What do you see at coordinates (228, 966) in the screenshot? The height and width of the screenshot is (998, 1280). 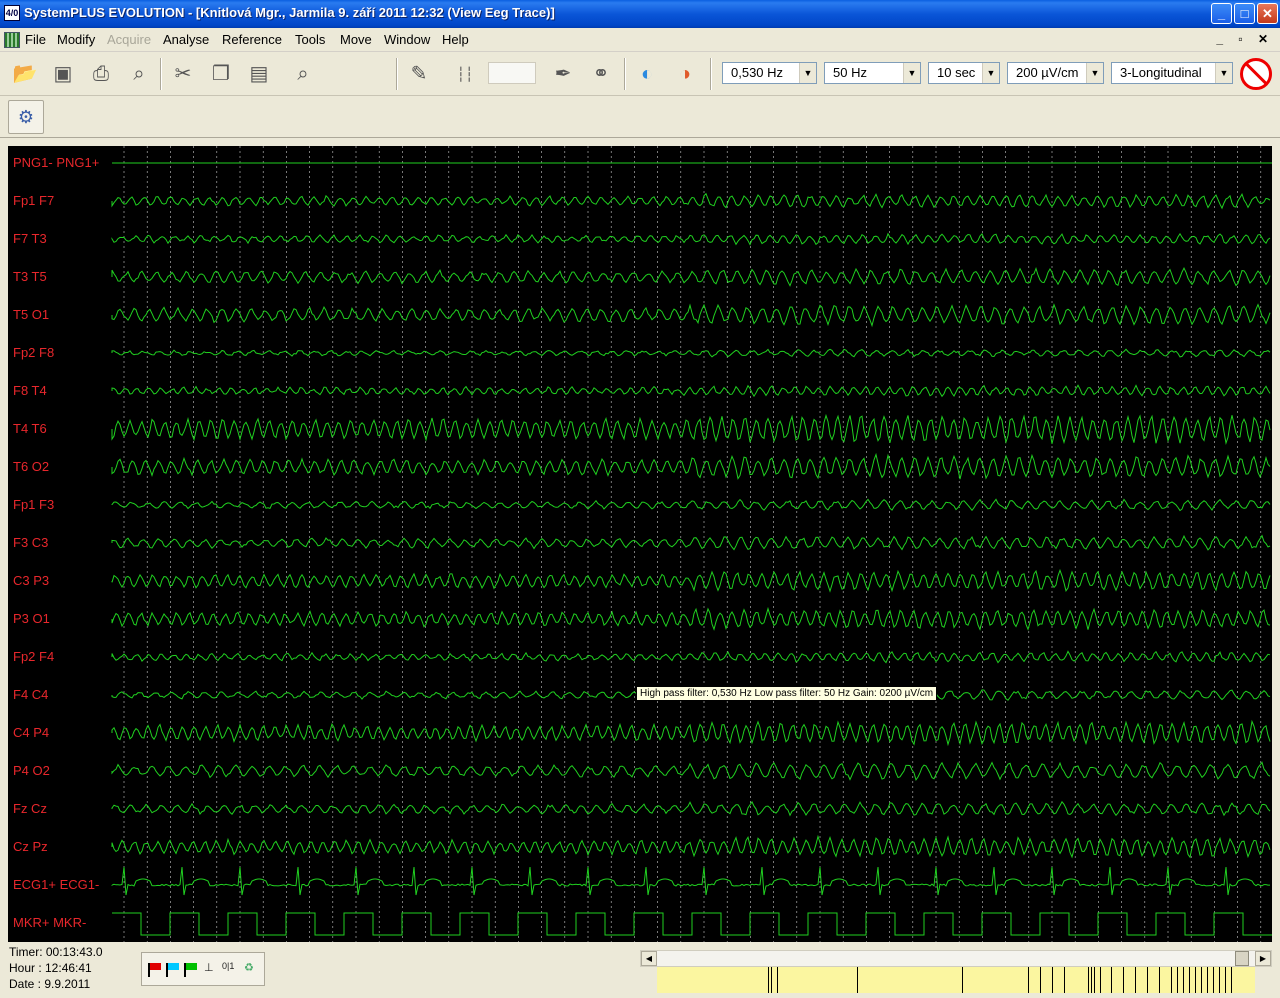 I see `counter-icon: 0|1` at bounding box center [228, 966].